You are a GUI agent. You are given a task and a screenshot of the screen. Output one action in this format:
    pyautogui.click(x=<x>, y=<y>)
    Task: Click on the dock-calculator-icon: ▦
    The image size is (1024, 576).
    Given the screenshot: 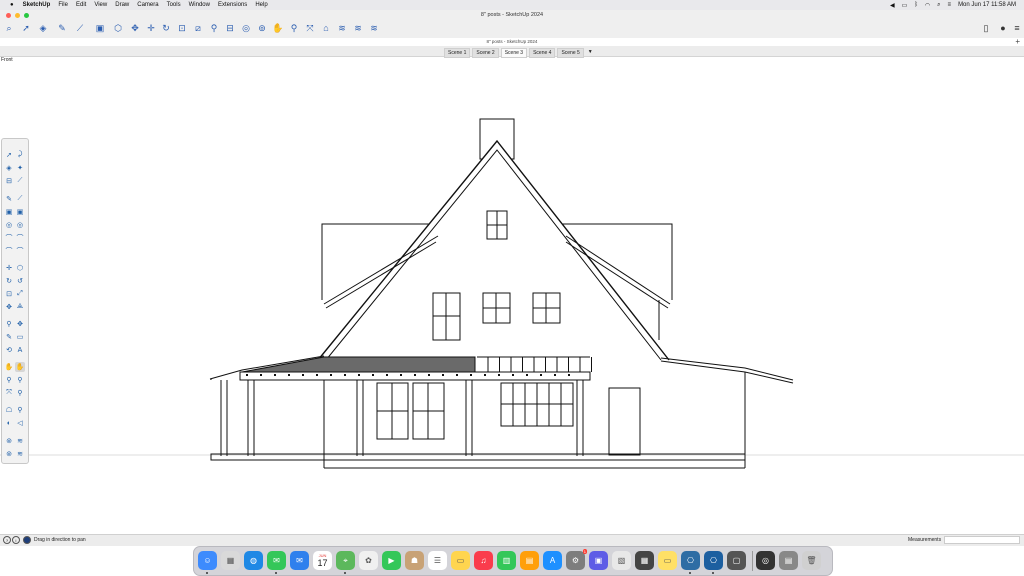 What is the action you would take?
    pyautogui.click(x=644, y=560)
    